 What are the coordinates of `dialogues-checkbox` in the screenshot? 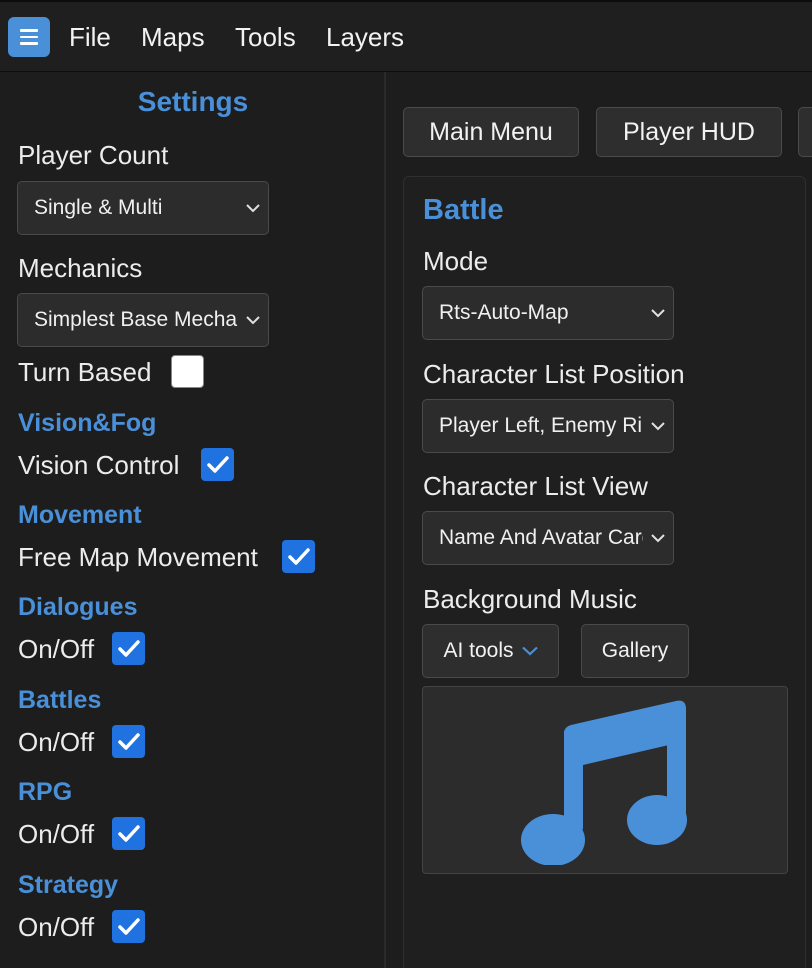 It's located at (128, 648).